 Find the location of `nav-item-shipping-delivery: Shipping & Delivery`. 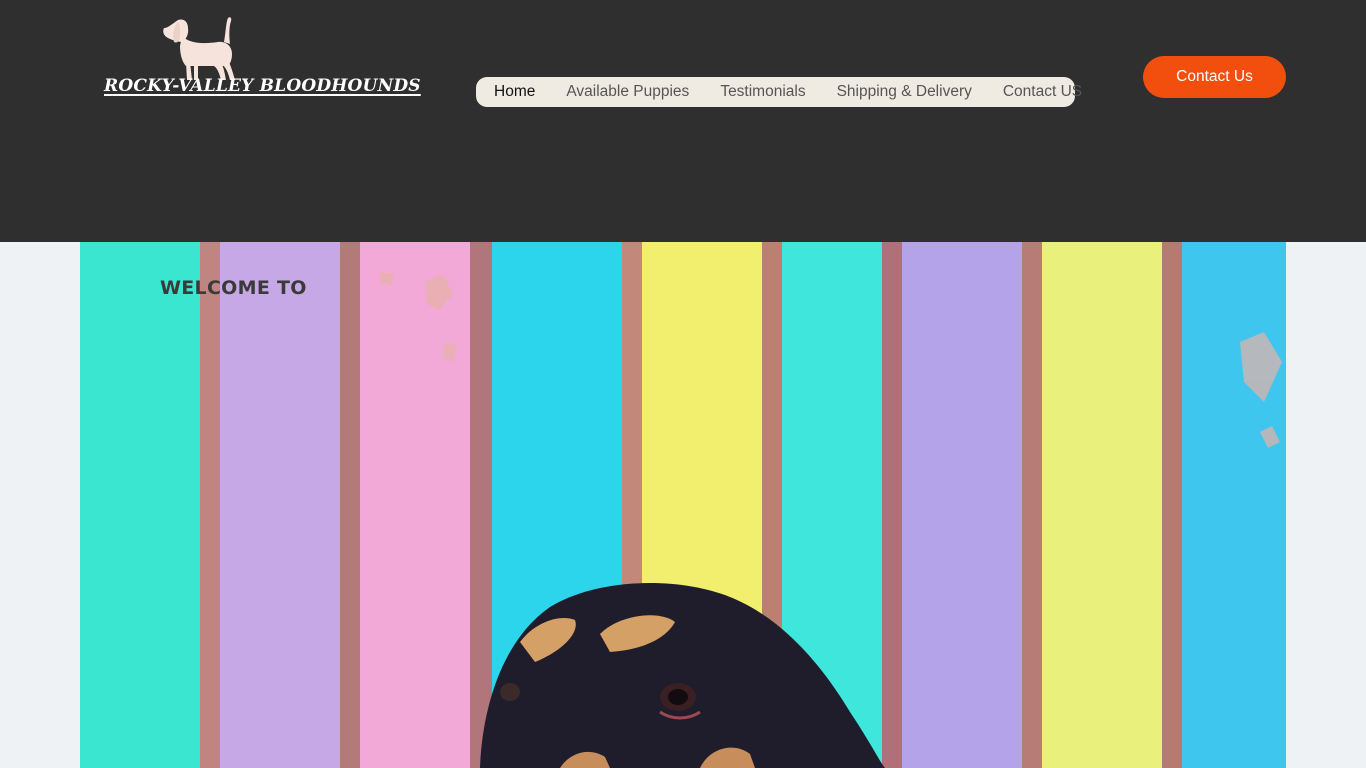

nav-item-shipping-delivery: Shipping & Delivery is located at coordinates (904, 92).